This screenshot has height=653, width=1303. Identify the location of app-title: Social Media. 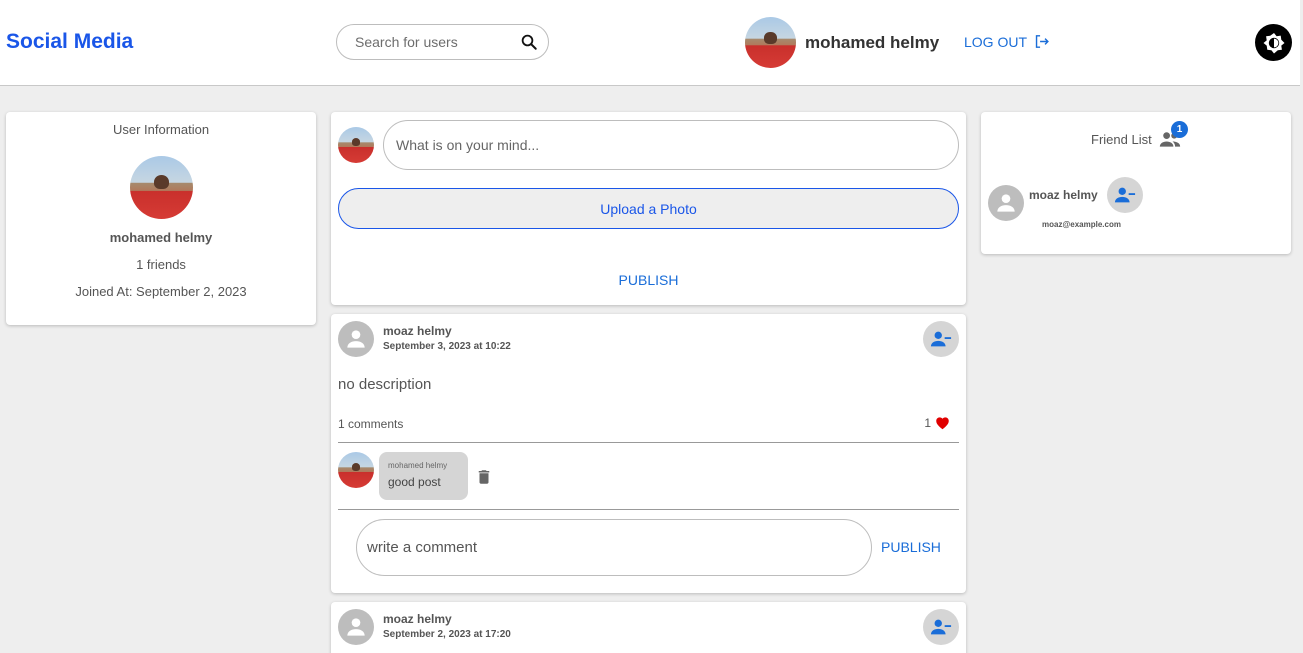
(69, 42).